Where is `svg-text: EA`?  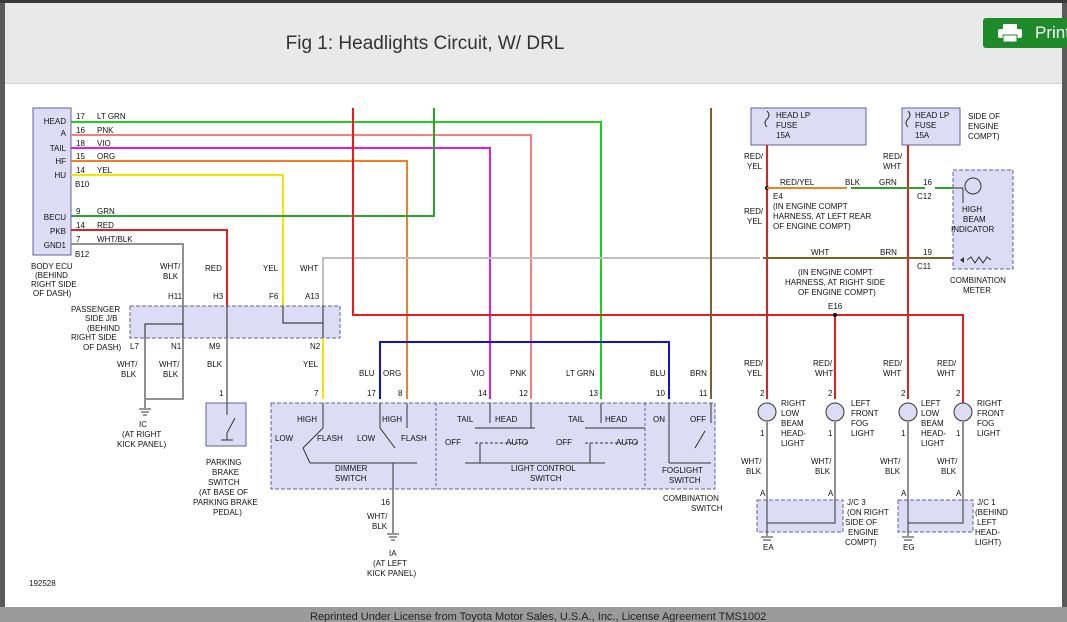
svg-text: EA is located at coordinates (768, 547).